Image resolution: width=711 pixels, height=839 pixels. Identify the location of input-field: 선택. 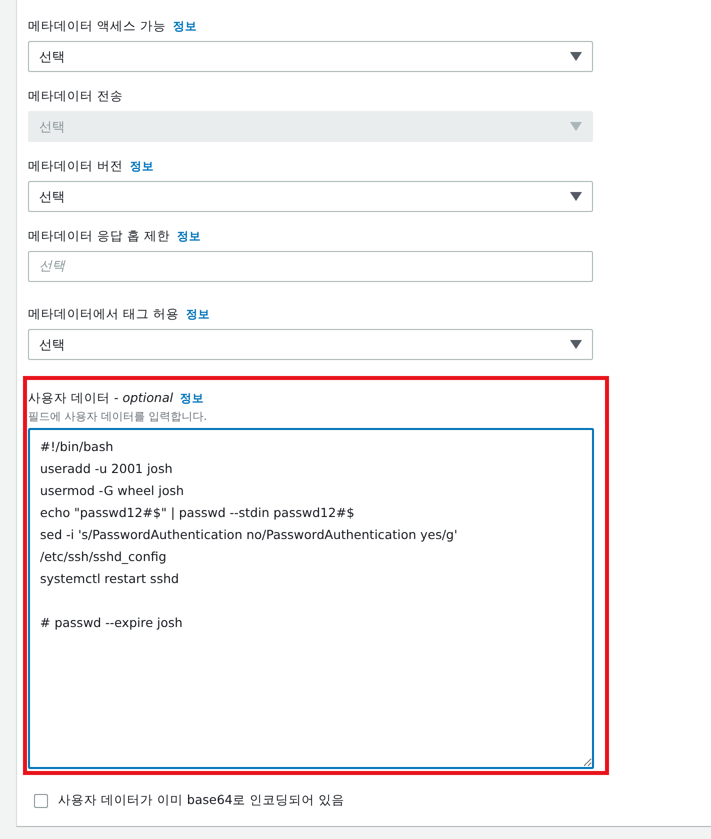
(310, 266).